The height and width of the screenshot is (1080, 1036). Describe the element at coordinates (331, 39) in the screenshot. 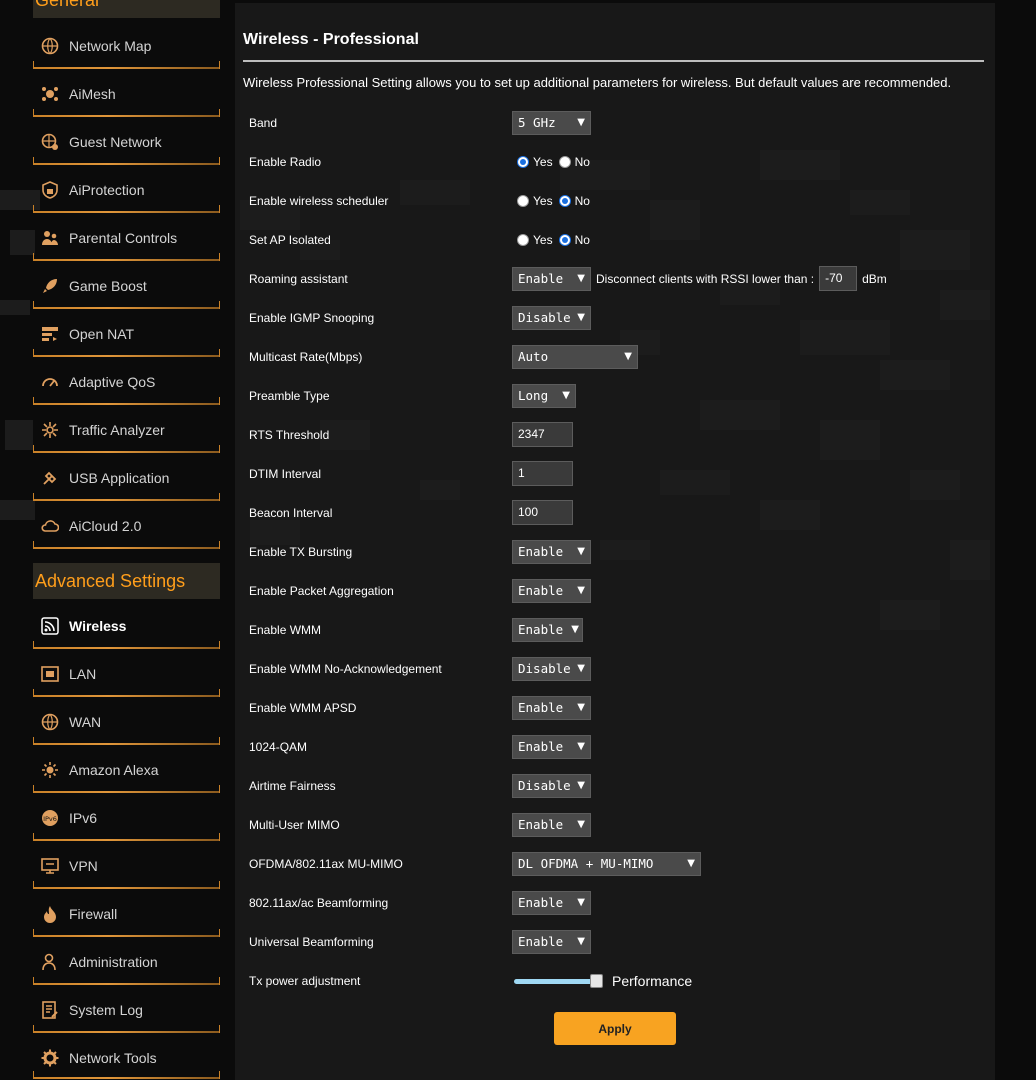

I see `page-title: Wireless - Professional` at that location.